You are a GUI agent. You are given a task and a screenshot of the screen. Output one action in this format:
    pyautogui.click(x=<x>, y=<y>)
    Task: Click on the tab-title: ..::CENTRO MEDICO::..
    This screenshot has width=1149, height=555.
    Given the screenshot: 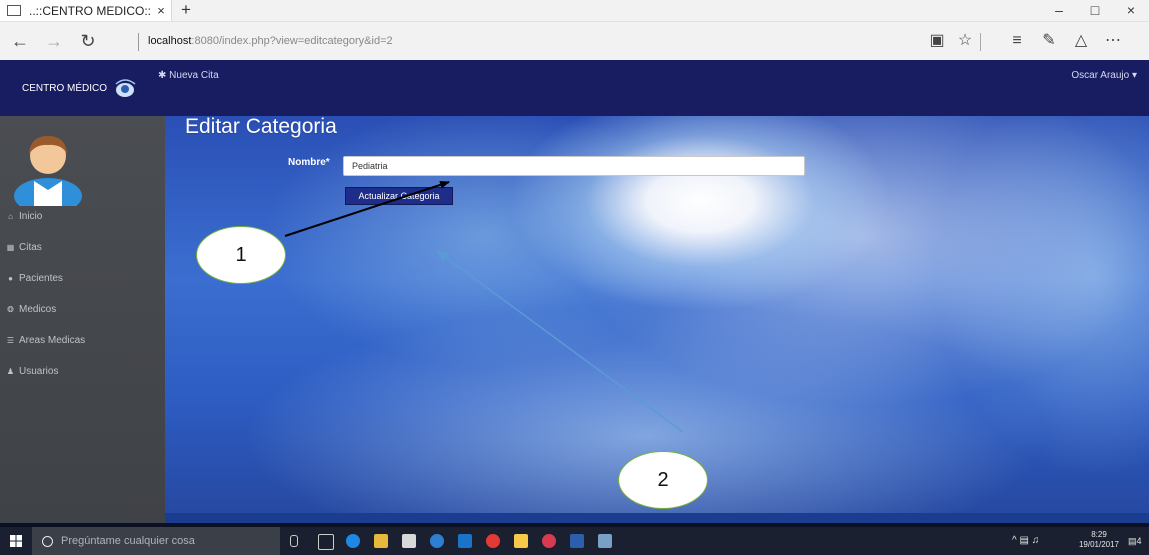 What is the action you would take?
    pyautogui.click(x=90, y=10)
    